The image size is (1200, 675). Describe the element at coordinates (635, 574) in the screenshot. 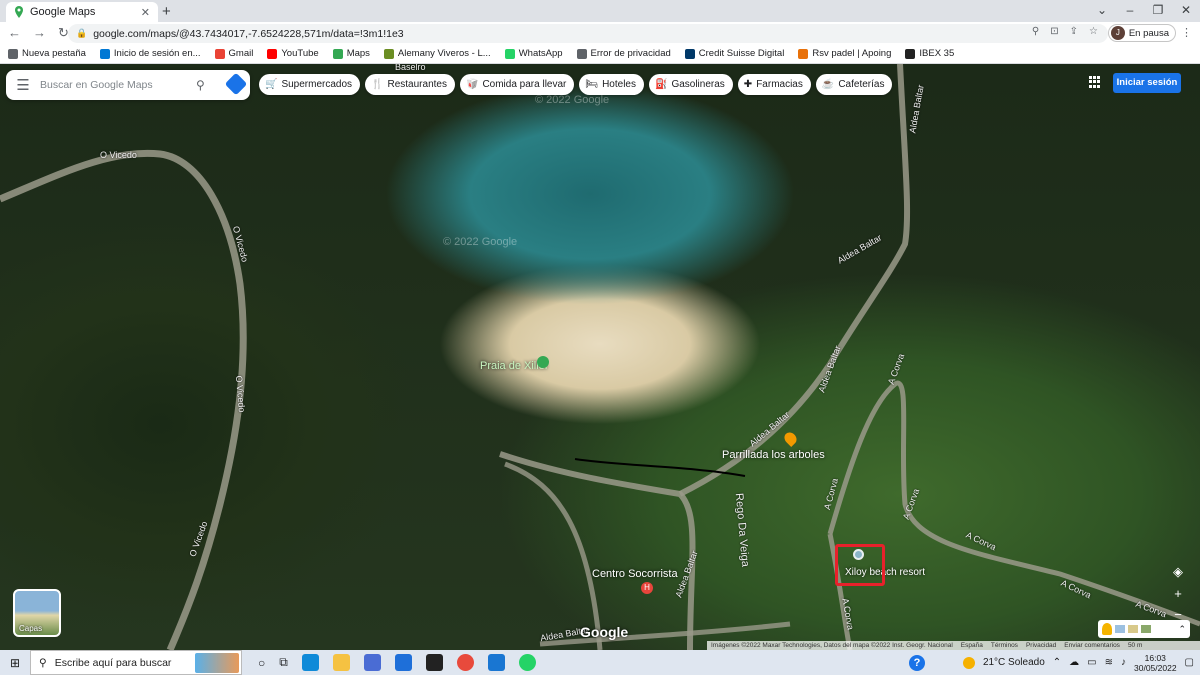

I see `poi-centro: Centro Socorrista` at that location.